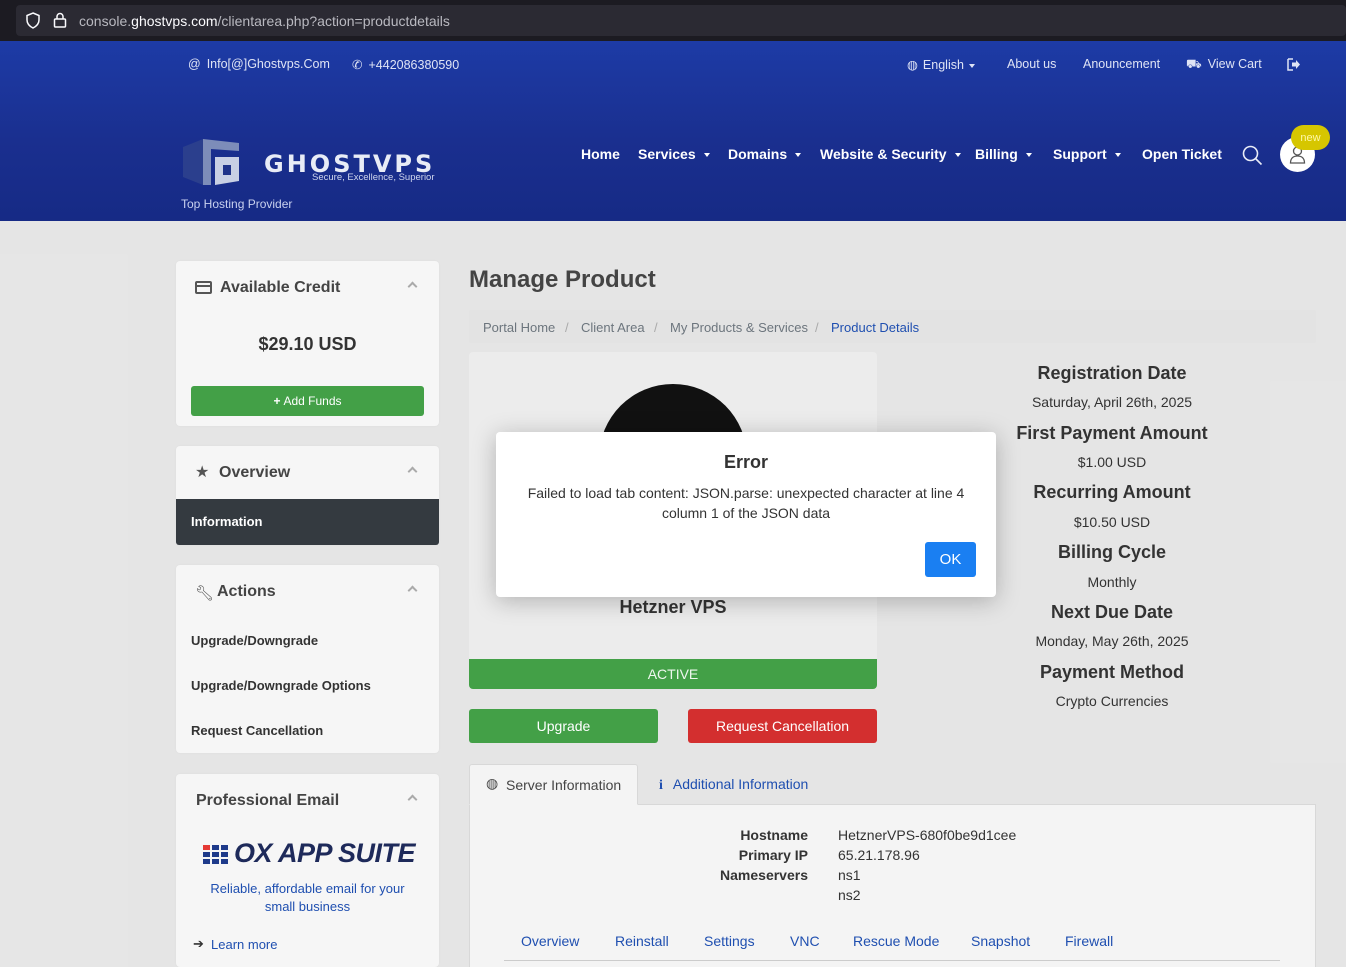  I want to click on star-icon: ★, so click(202, 472).